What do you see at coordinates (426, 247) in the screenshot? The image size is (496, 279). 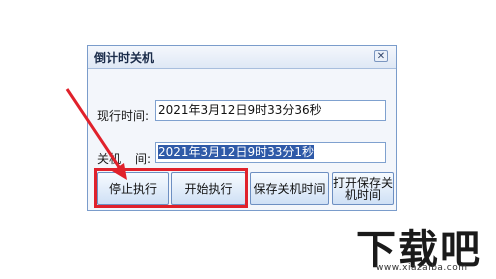 I see `watermark: 下载吧 www.xiazaiba.com` at bounding box center [426, 247].